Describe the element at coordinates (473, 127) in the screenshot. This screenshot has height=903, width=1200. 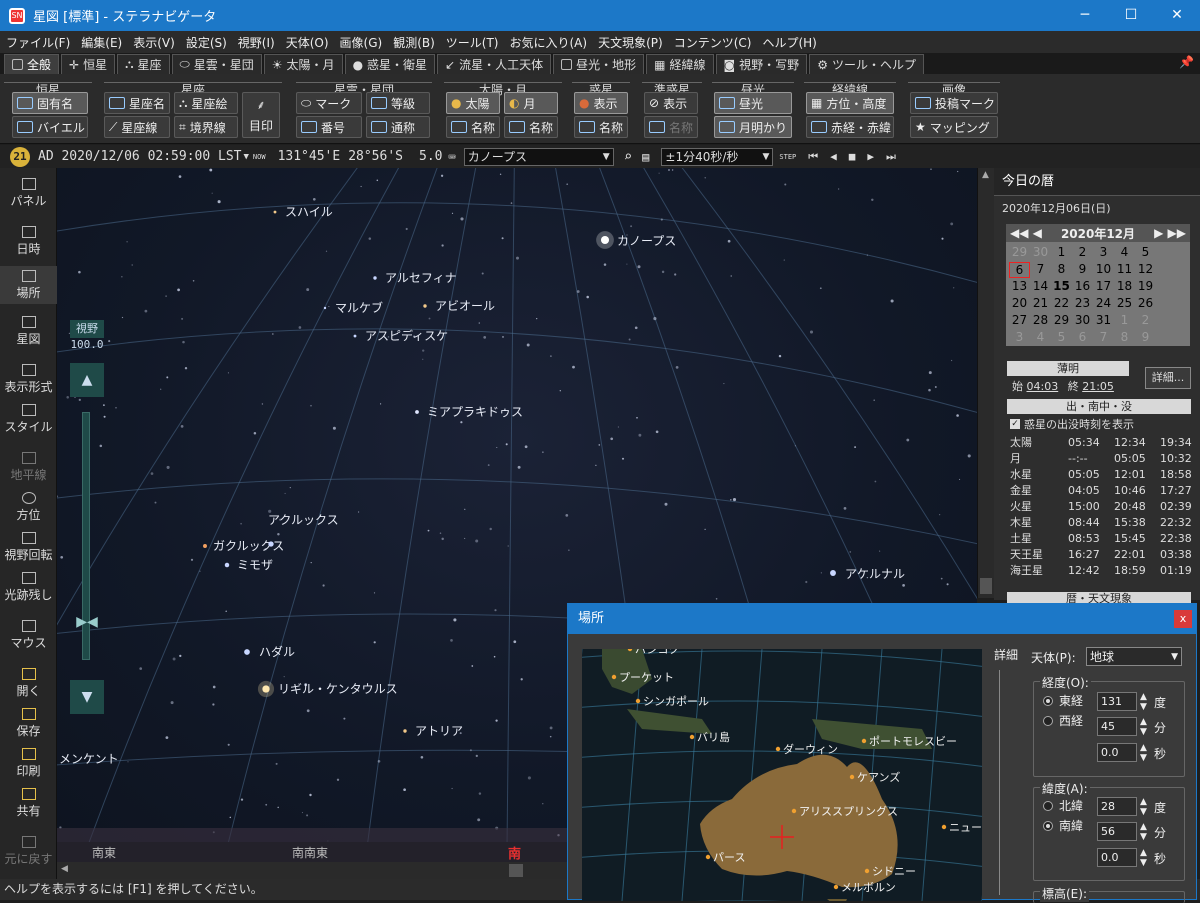
I see `sun-name-button: 名称` at that location.